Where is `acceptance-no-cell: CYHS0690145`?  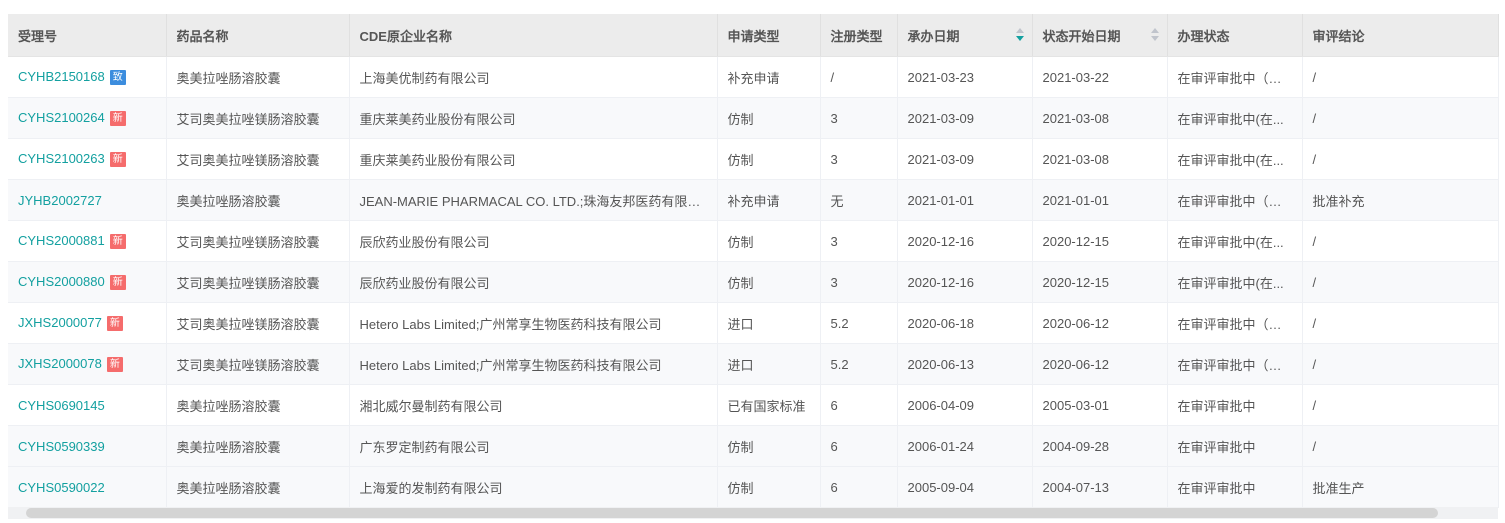 acceptance-no-cell: CYHS0690145 is located at coordinates (87, 405).